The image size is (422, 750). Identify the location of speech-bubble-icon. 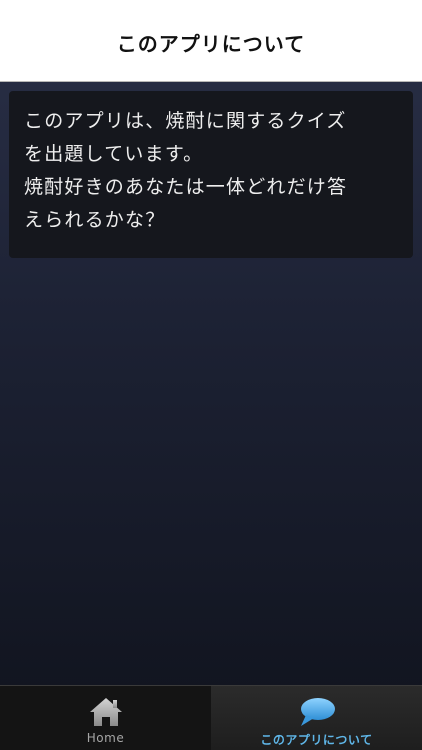
(317, 712).